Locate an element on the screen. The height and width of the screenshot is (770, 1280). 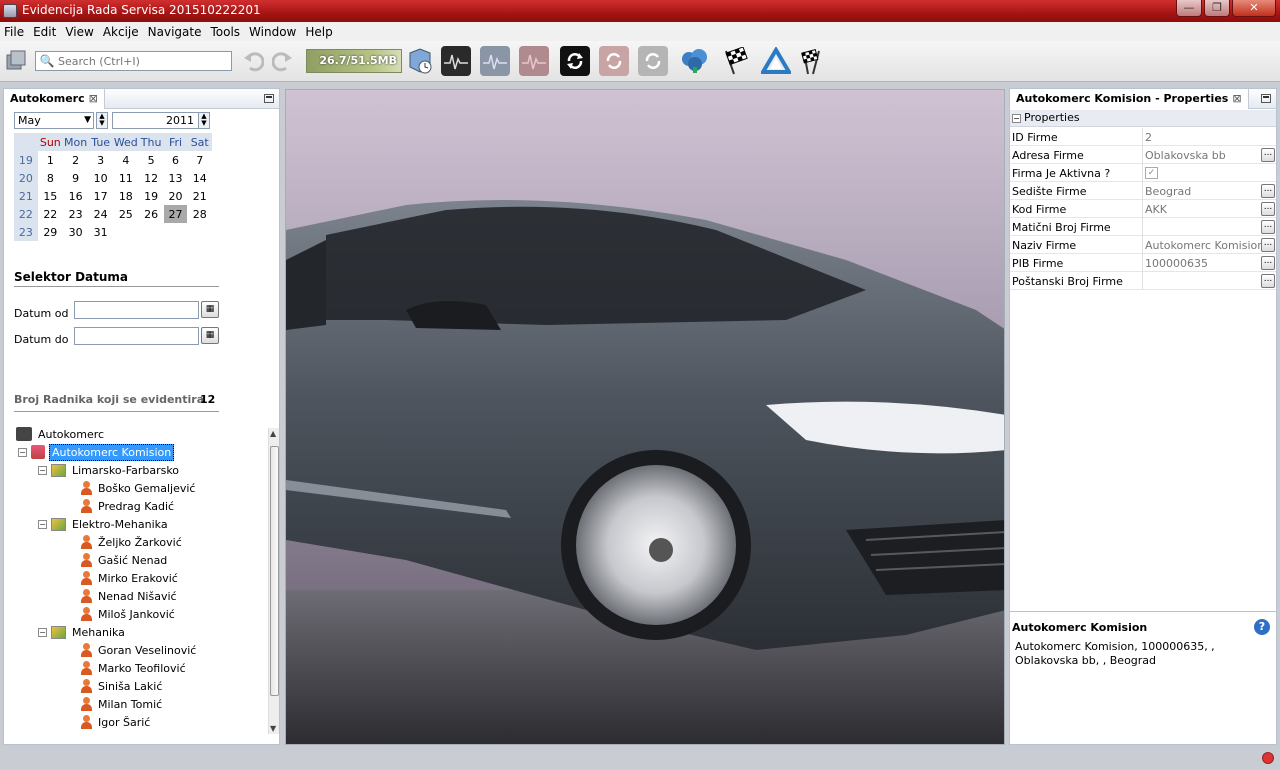
tree-worker-node: Mirko Eraković is located at coordinates (129, 578).